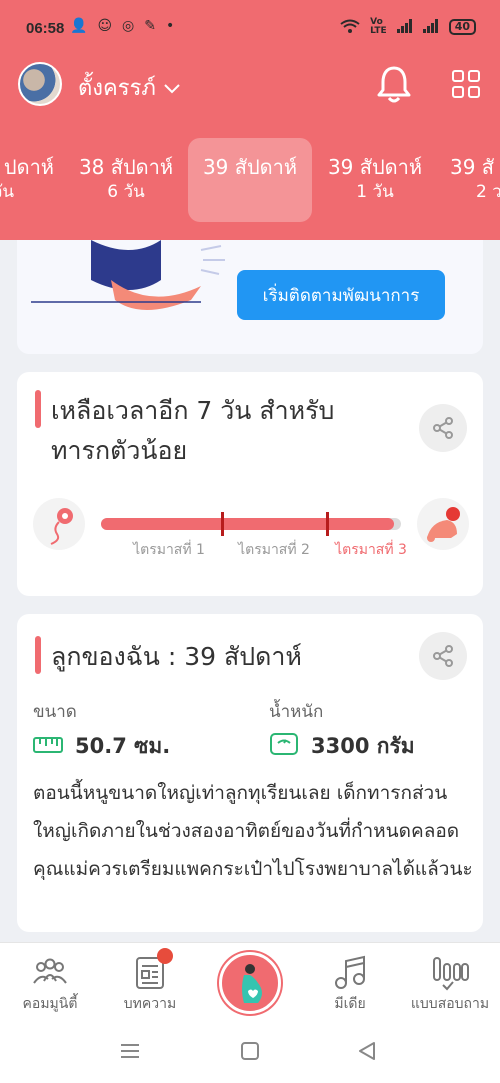 Image resolution: width=500 pixels, height=1083 pixels. Describe the element at coordinates (119, 450) in the screenshot. I see `countdown-title-line2: ทารกตัวน้อย` at that location.